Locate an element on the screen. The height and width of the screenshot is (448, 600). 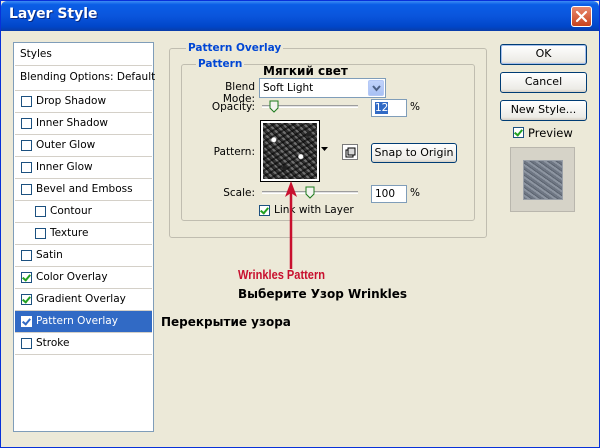
style-item-label: Blending Options: Default is located at coordinates (88, 77).